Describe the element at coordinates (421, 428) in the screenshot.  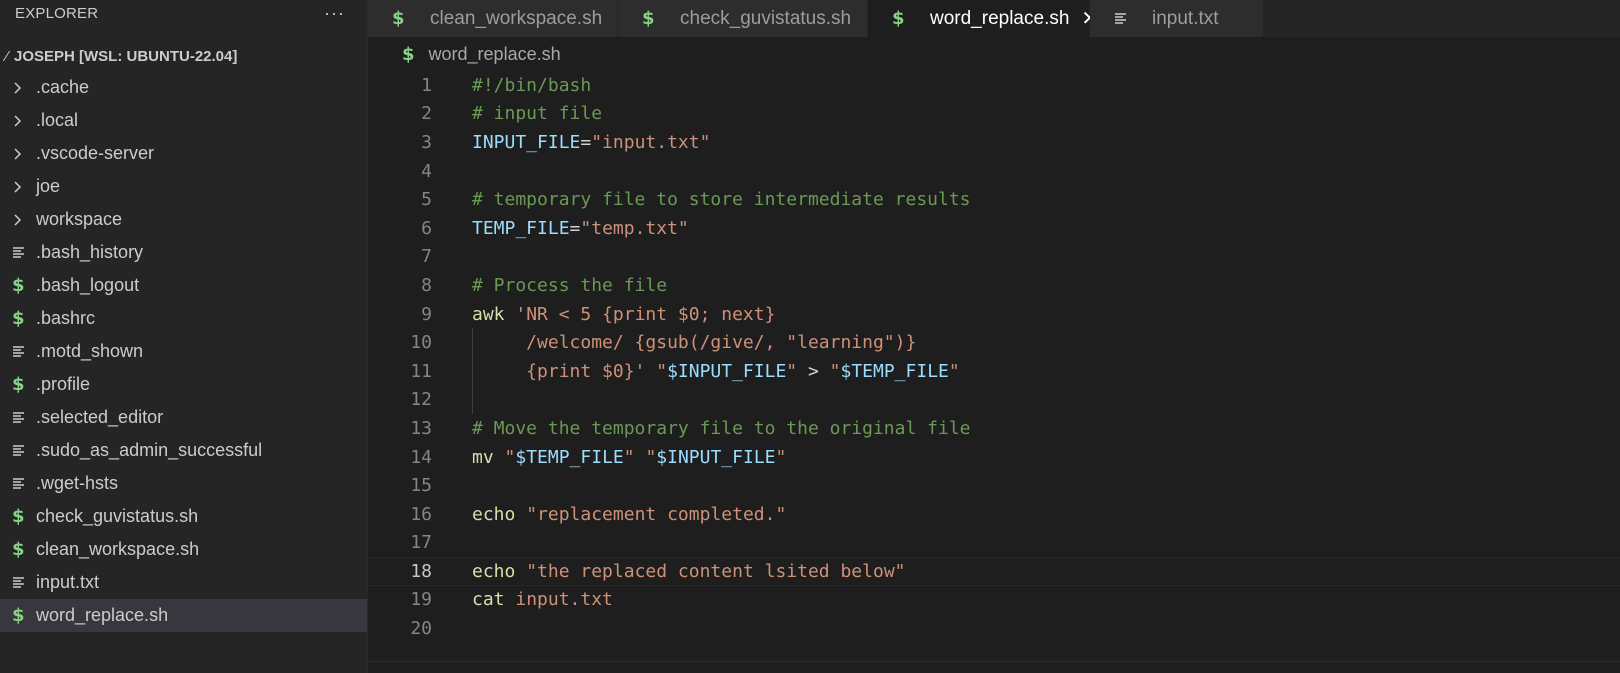
I see `line-number: 13` at that location.